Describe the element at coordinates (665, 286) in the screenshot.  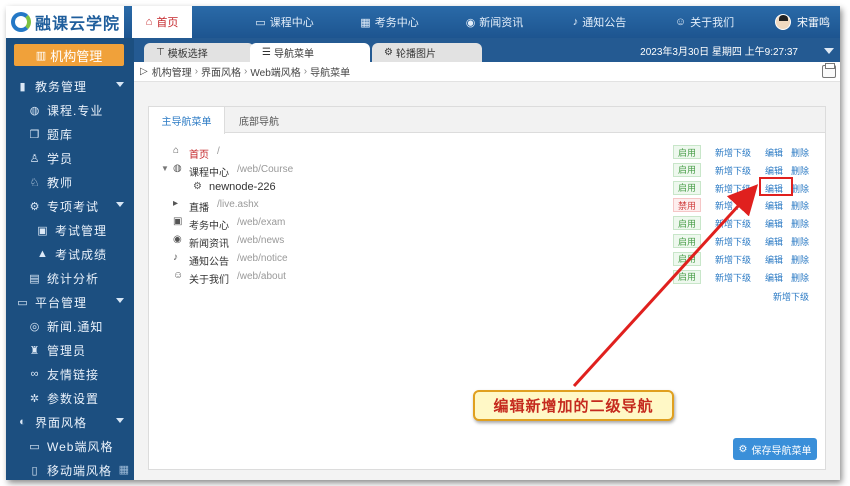
I see `annotation-arrow` at that location.